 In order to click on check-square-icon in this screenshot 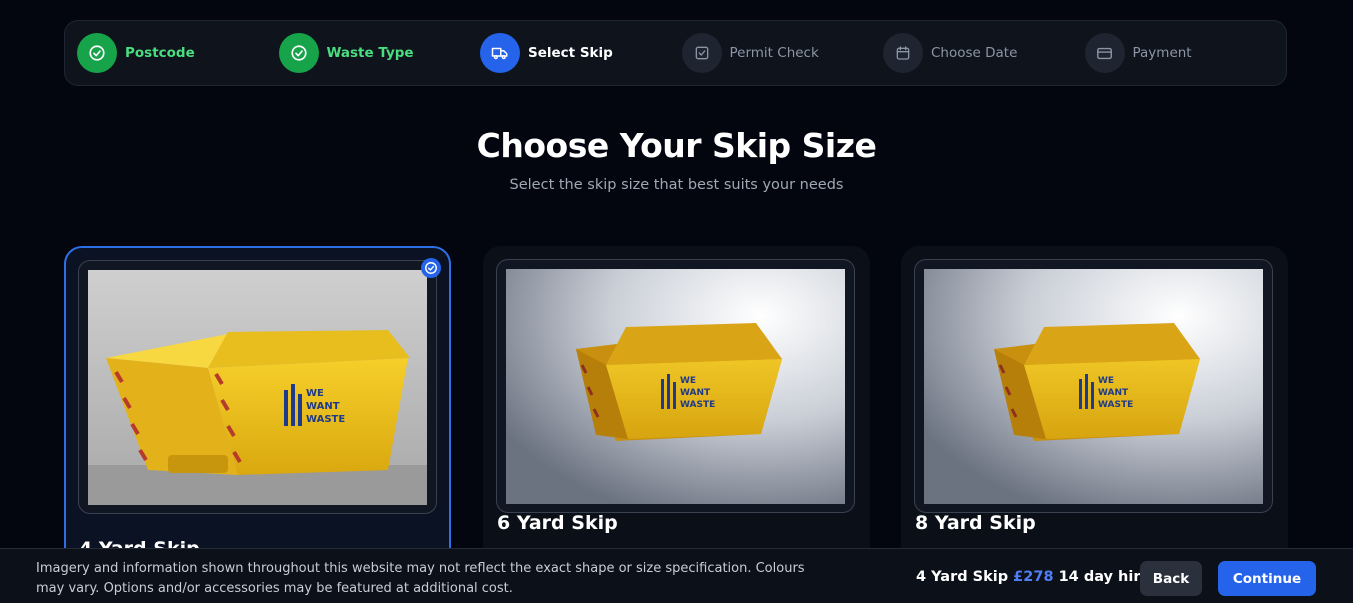, I will do `click(701, 53)`.